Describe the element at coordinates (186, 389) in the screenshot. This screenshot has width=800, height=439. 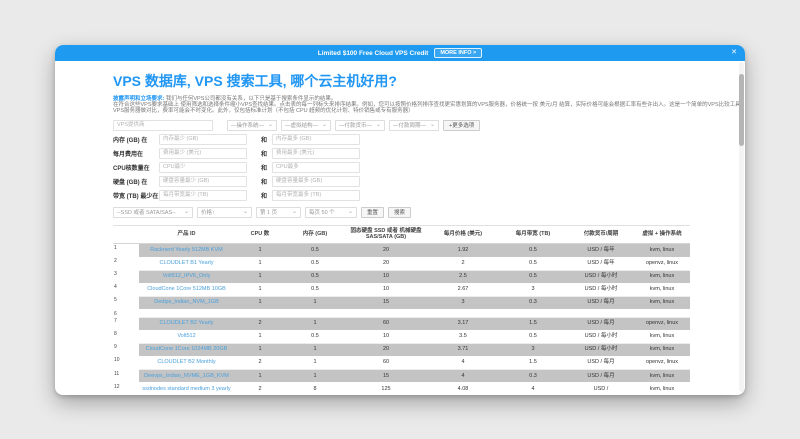
I see `product-link: ssdnodes standard medium 3 yearly` at that location.